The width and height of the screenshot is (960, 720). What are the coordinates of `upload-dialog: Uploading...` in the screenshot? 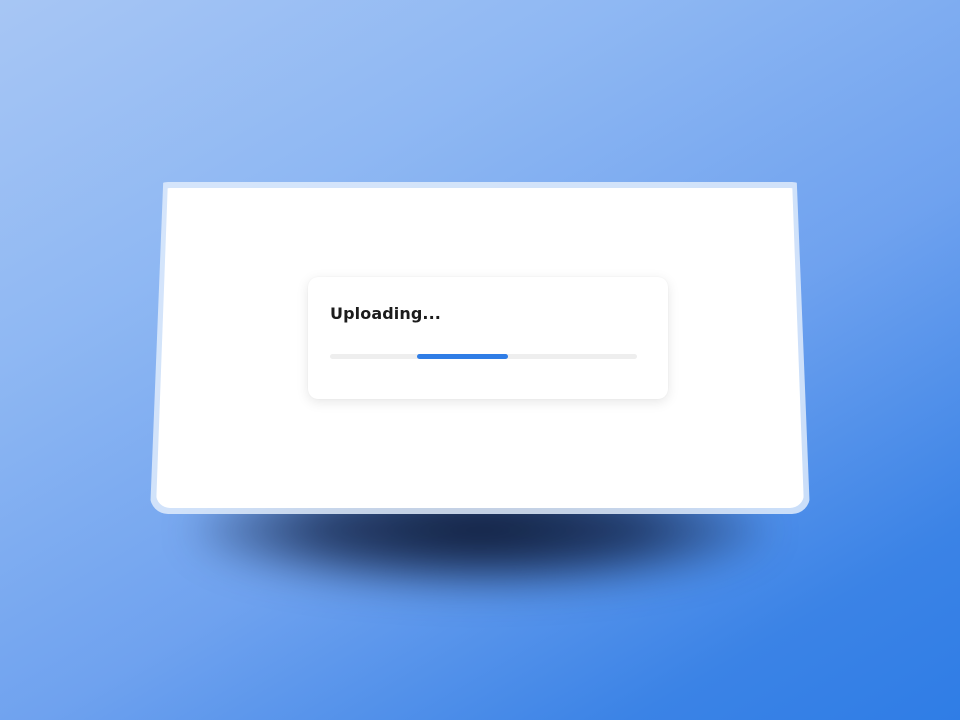 It's located at (488, 338).